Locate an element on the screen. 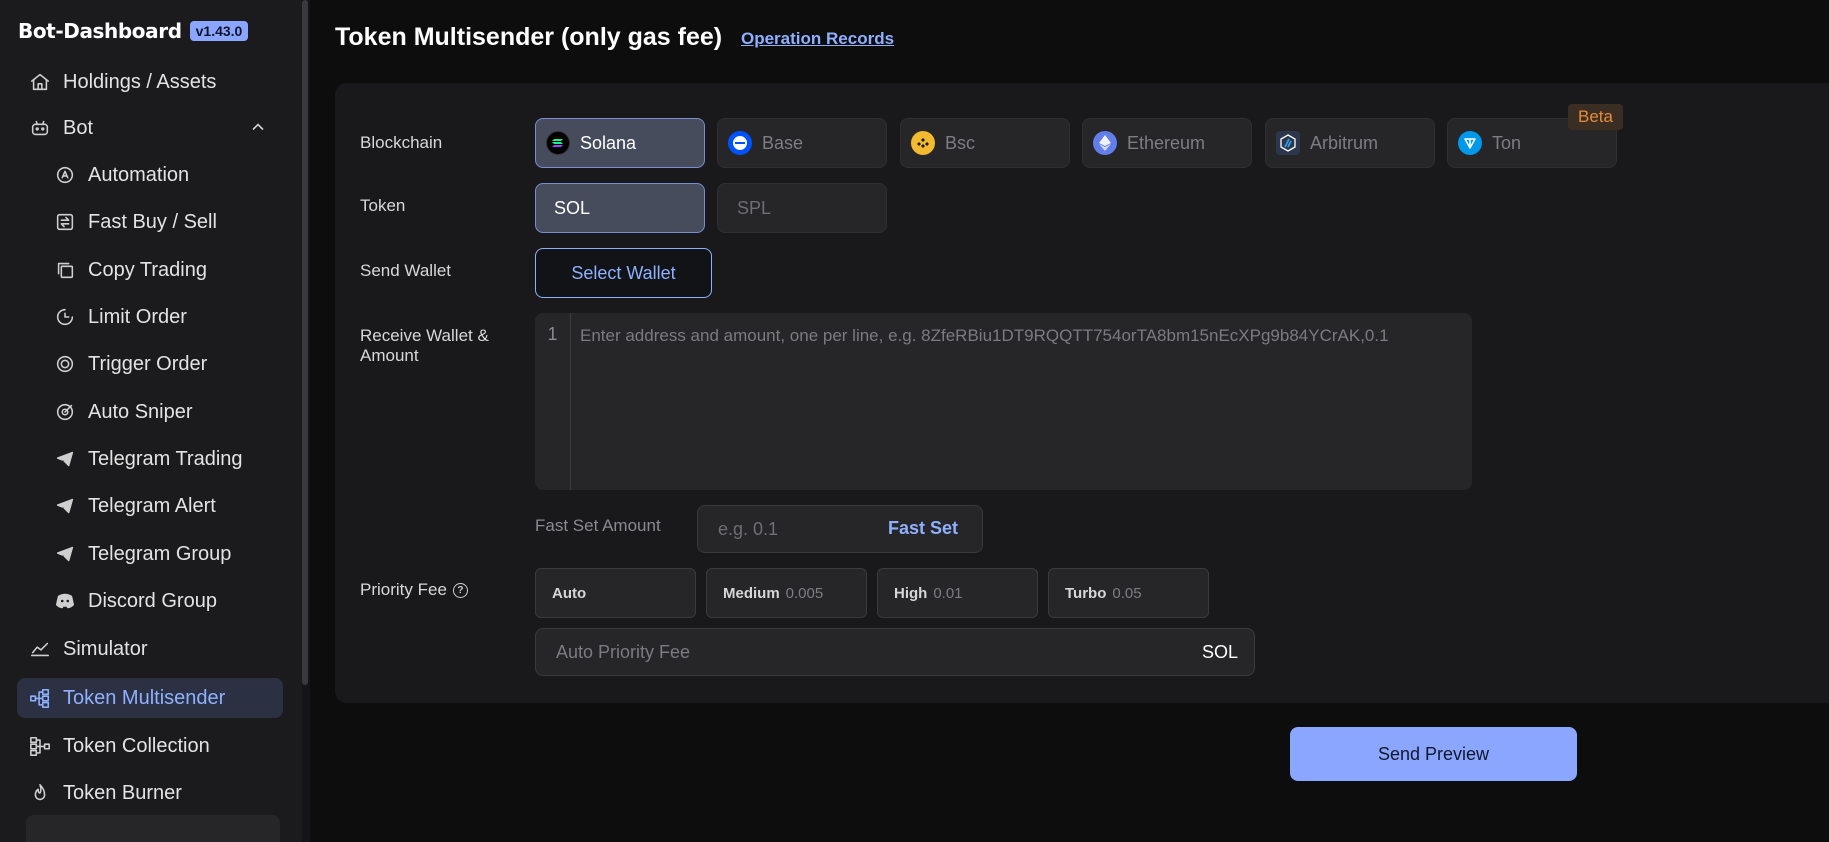  send-wallet-label: Send Wallet is located at coordinates (406, 270).